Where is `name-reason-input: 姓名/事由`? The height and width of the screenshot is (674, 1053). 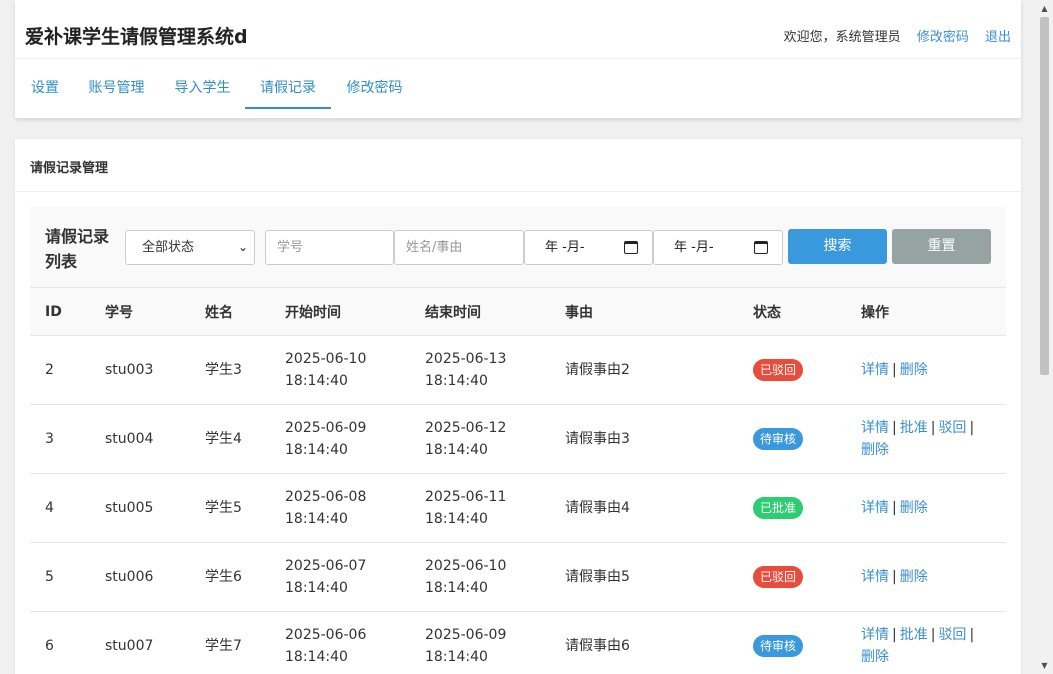 name-reason-input: 姓名/事由 is located at coordinates (459, 247).